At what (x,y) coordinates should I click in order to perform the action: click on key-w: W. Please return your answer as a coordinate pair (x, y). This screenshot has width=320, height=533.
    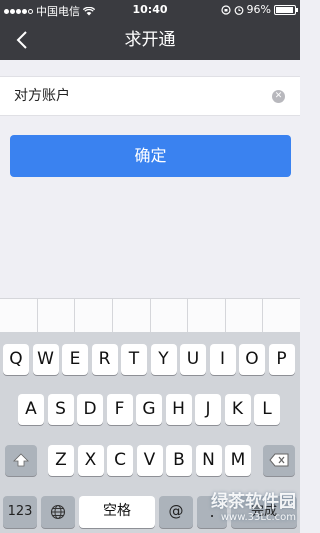
    Looking at the image, I should click on (45, 359).